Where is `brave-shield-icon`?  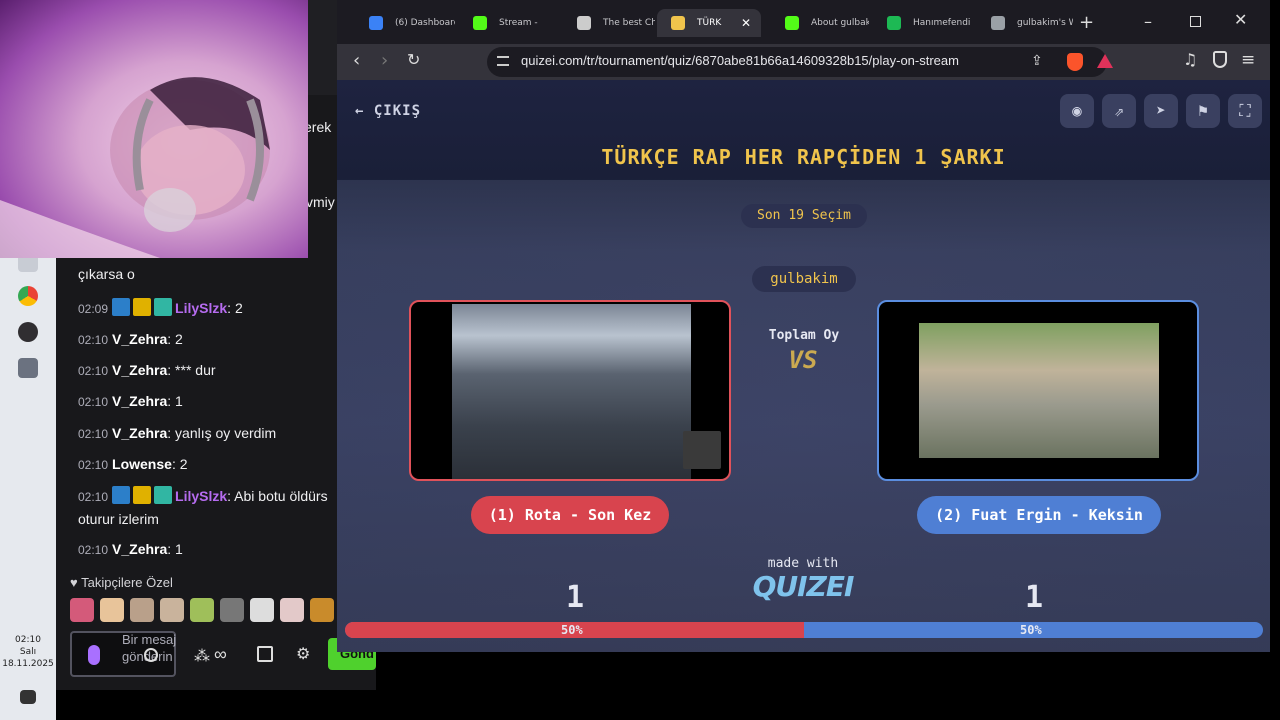 brave-shield-icon is located at coordinates (1075, 62).